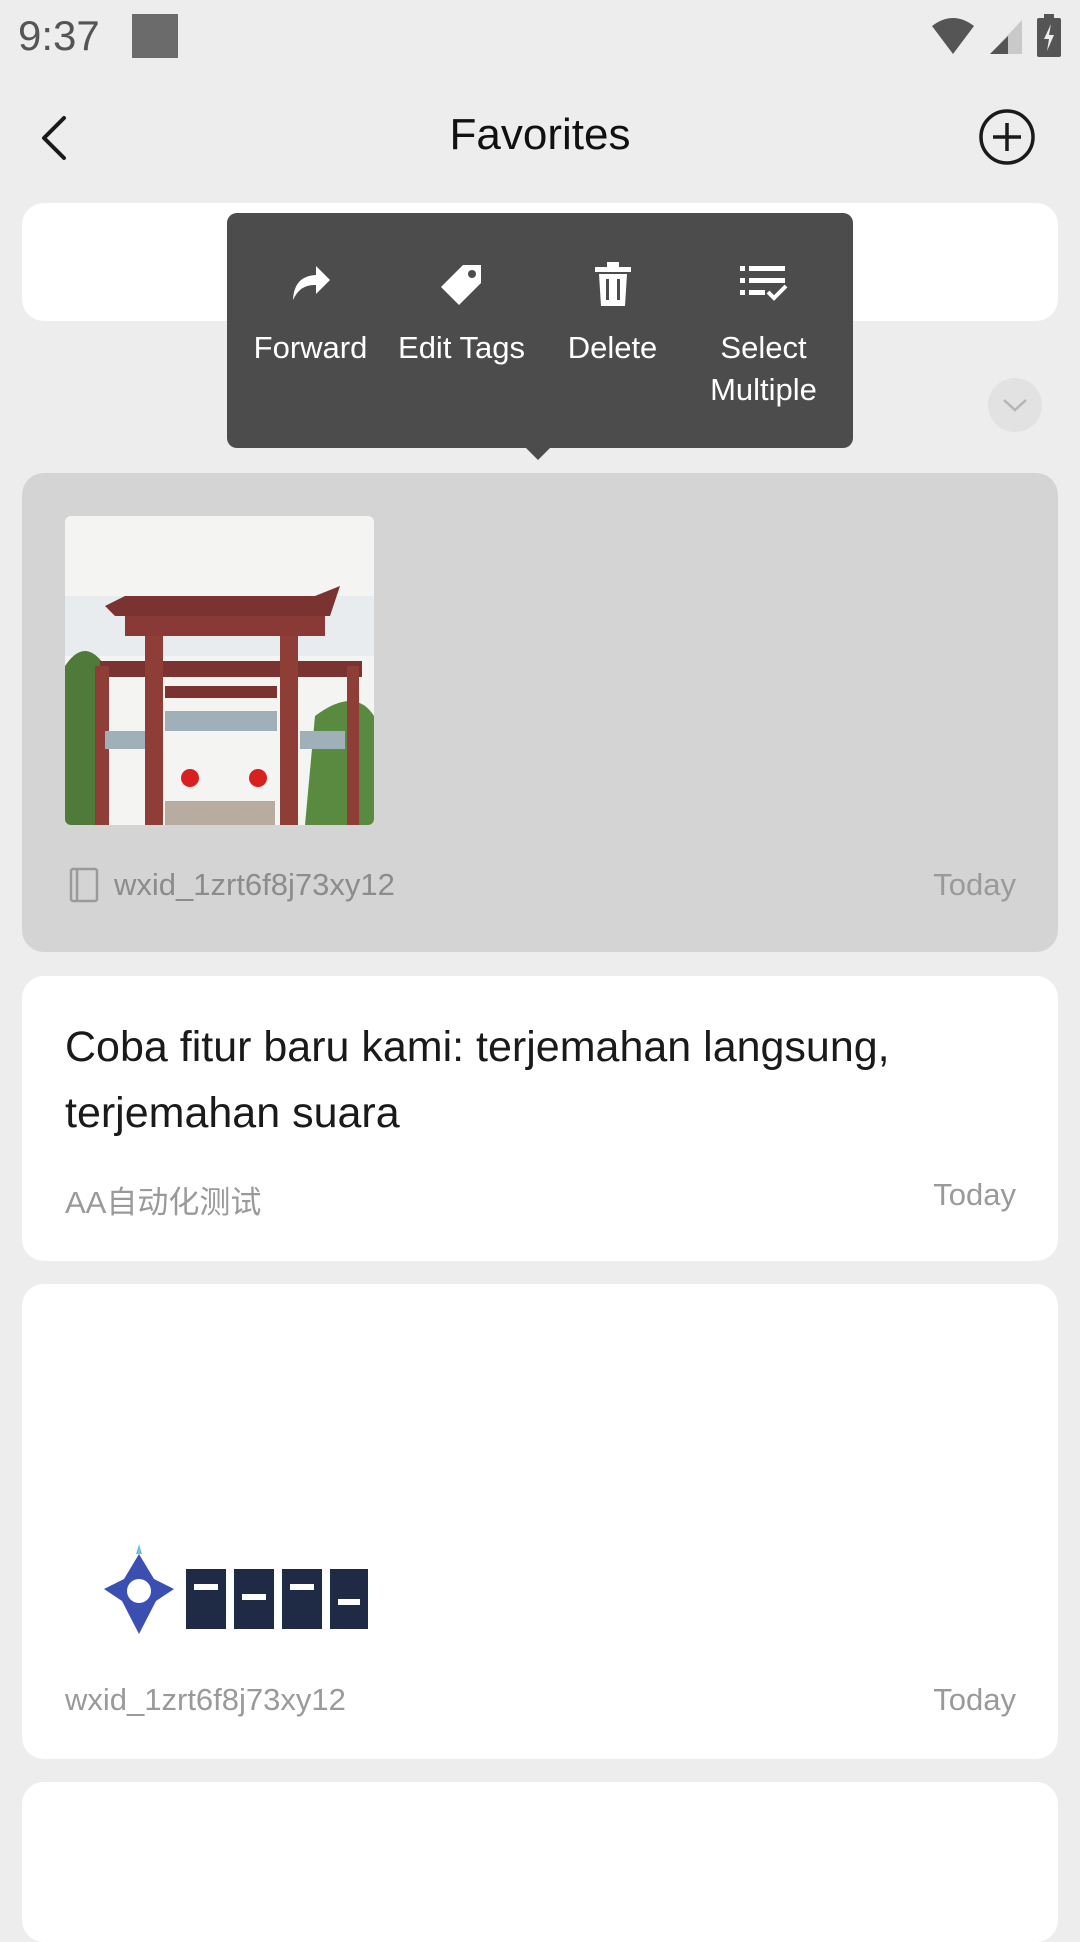 This screenshot has height=1942, width=1080. What do you see at coordinates (461, 347) in the screenshot?
I see `menu-item-label: Edit Tags` at bounding box center [461, 347].